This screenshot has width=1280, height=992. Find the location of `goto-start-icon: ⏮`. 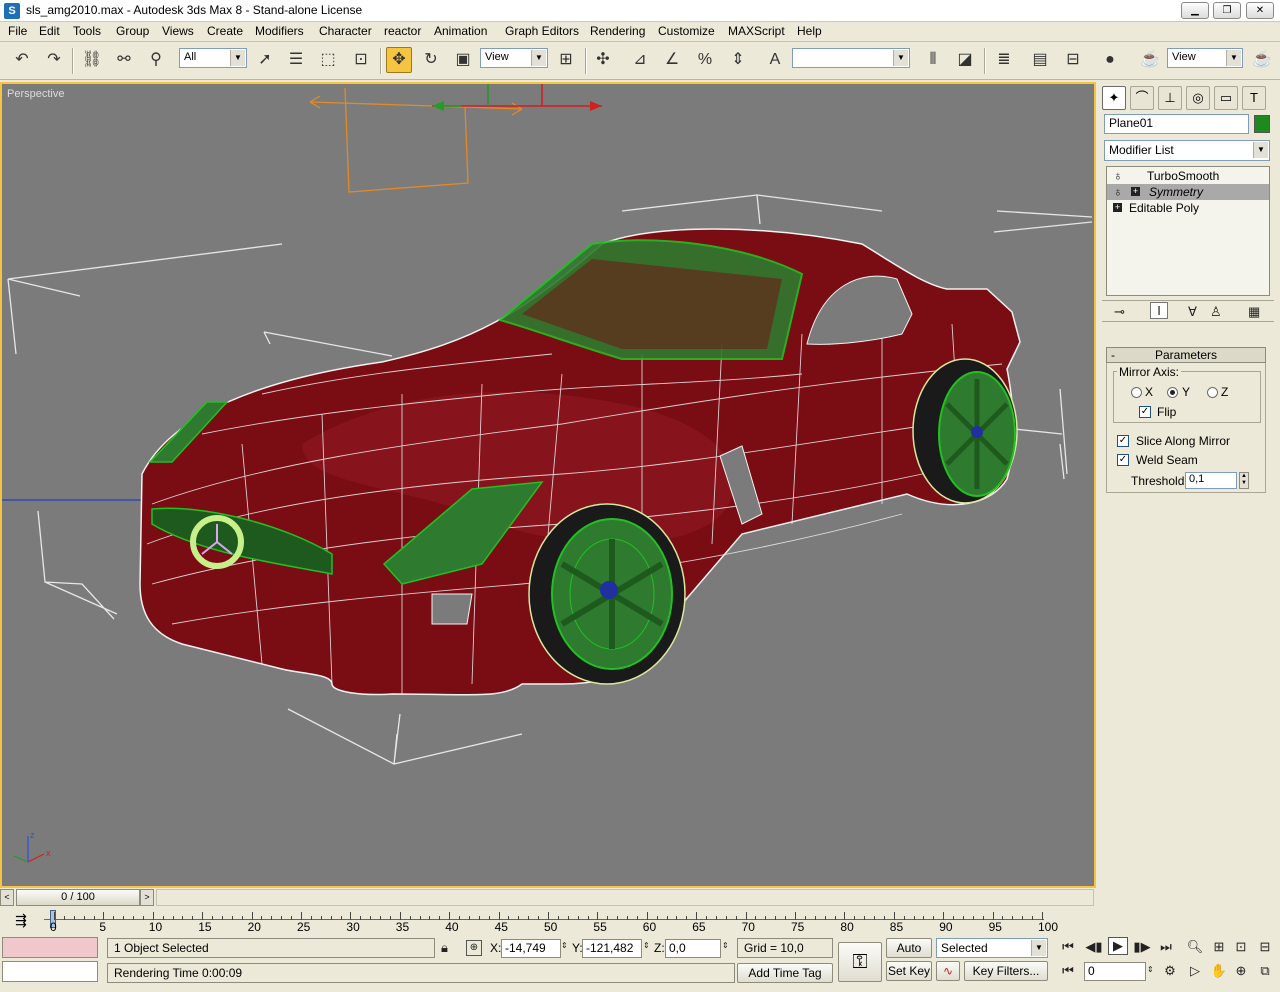

goto-start-icon: ⏮ is located at coordinates (1068, 947).